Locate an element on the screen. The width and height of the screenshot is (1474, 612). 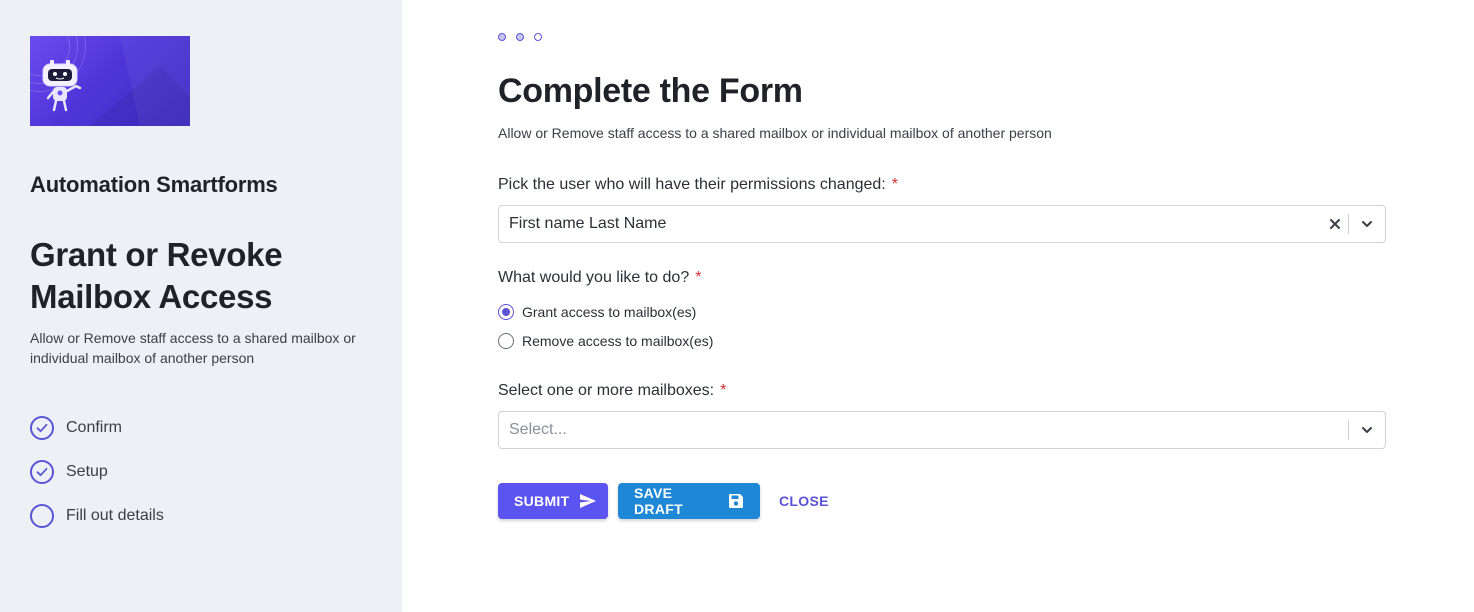
mailbox-field-label: Select one or more mailboxes: * is located at coordinates (612, 391).